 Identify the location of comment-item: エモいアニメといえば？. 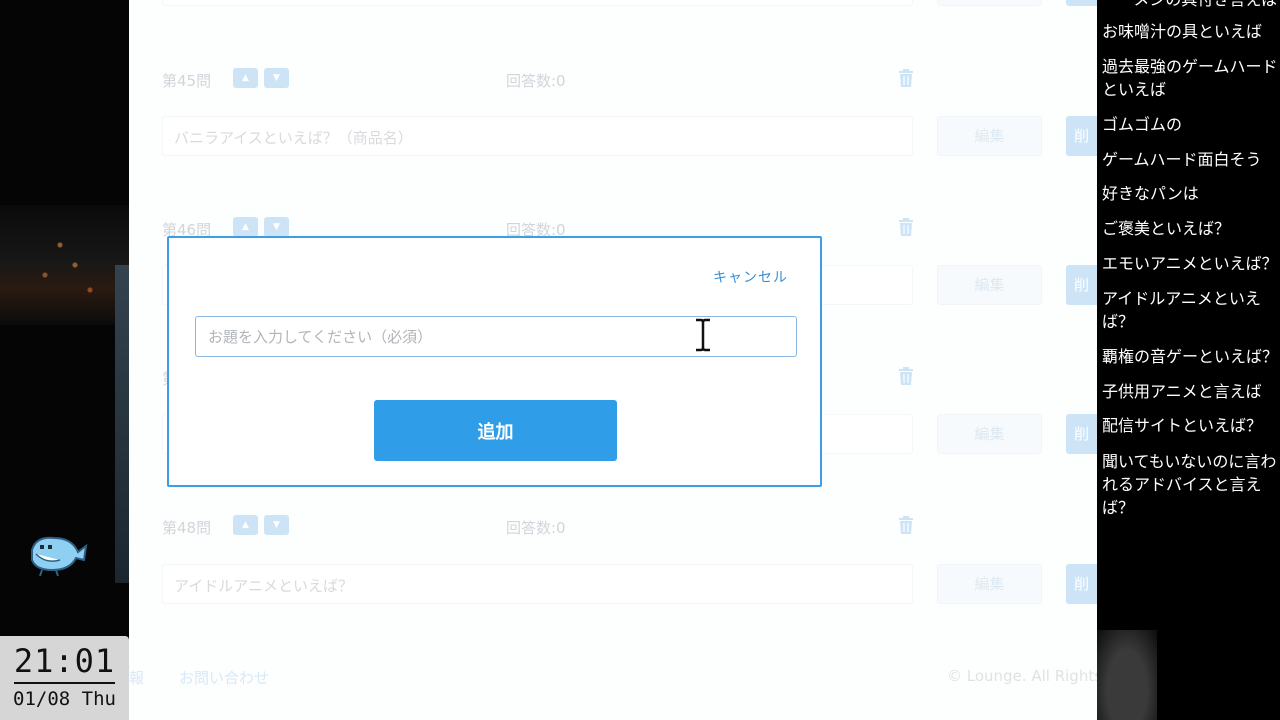
(1190, 263).